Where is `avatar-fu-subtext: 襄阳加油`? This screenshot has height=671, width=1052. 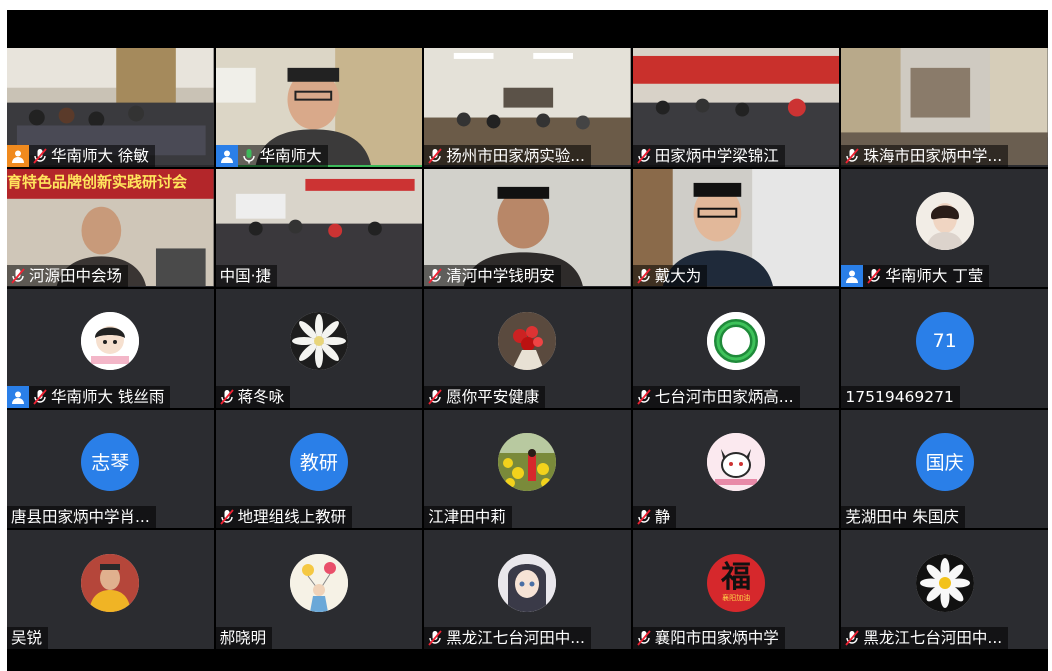 avatar-fu-subtext: 襄阳加油 is located at coordinates (736, 598).